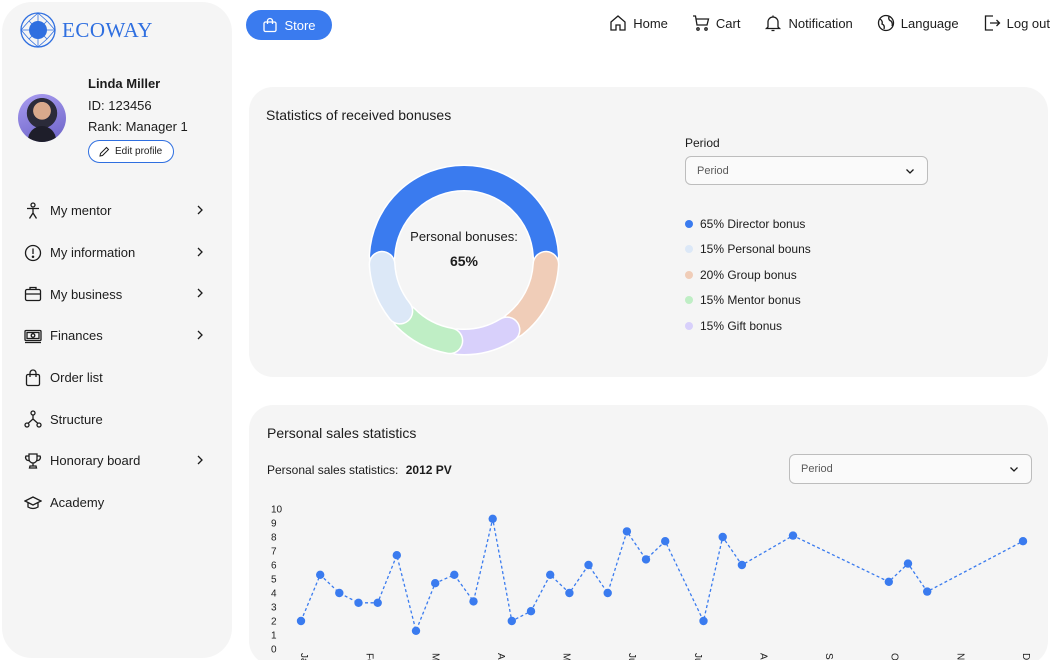 This screenshot has height=660, width=1060. What do you see at coordinates (748, 275) in the screenshot?
I see `legend-item: 20% Group bonus` at bounding box center [748, 275].